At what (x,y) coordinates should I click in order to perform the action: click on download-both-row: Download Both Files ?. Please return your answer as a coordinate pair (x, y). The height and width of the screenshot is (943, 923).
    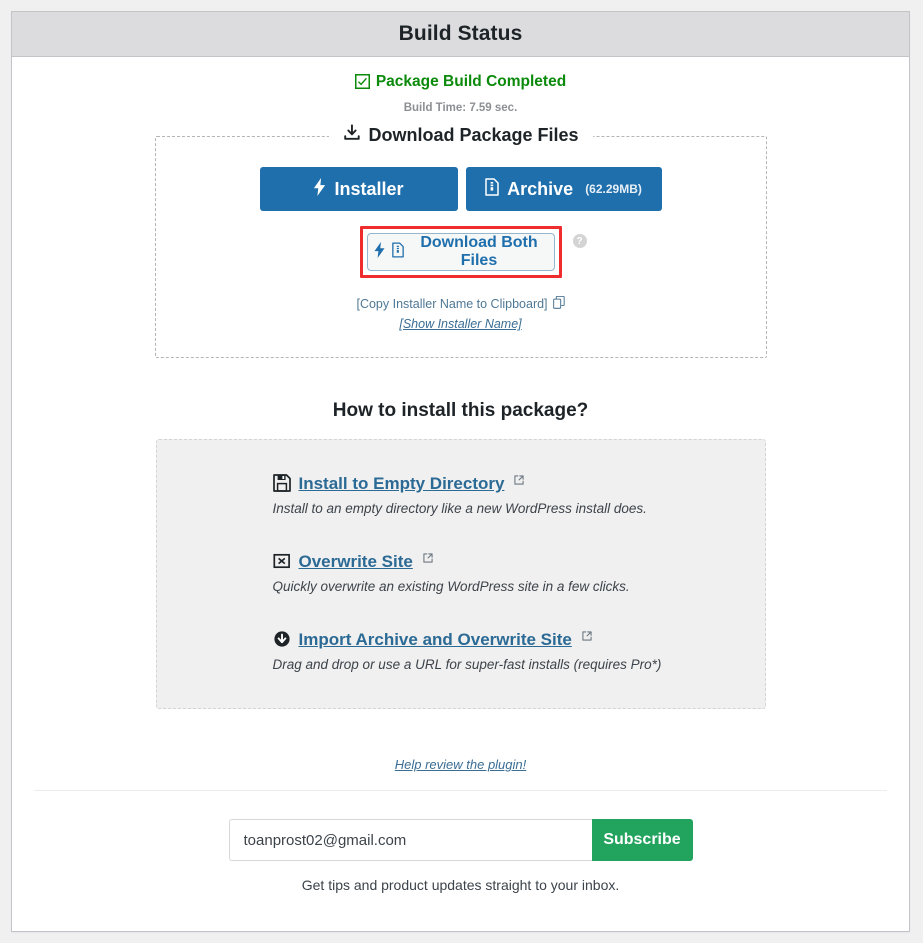
    Looking at the image, I should click on (461, 252).